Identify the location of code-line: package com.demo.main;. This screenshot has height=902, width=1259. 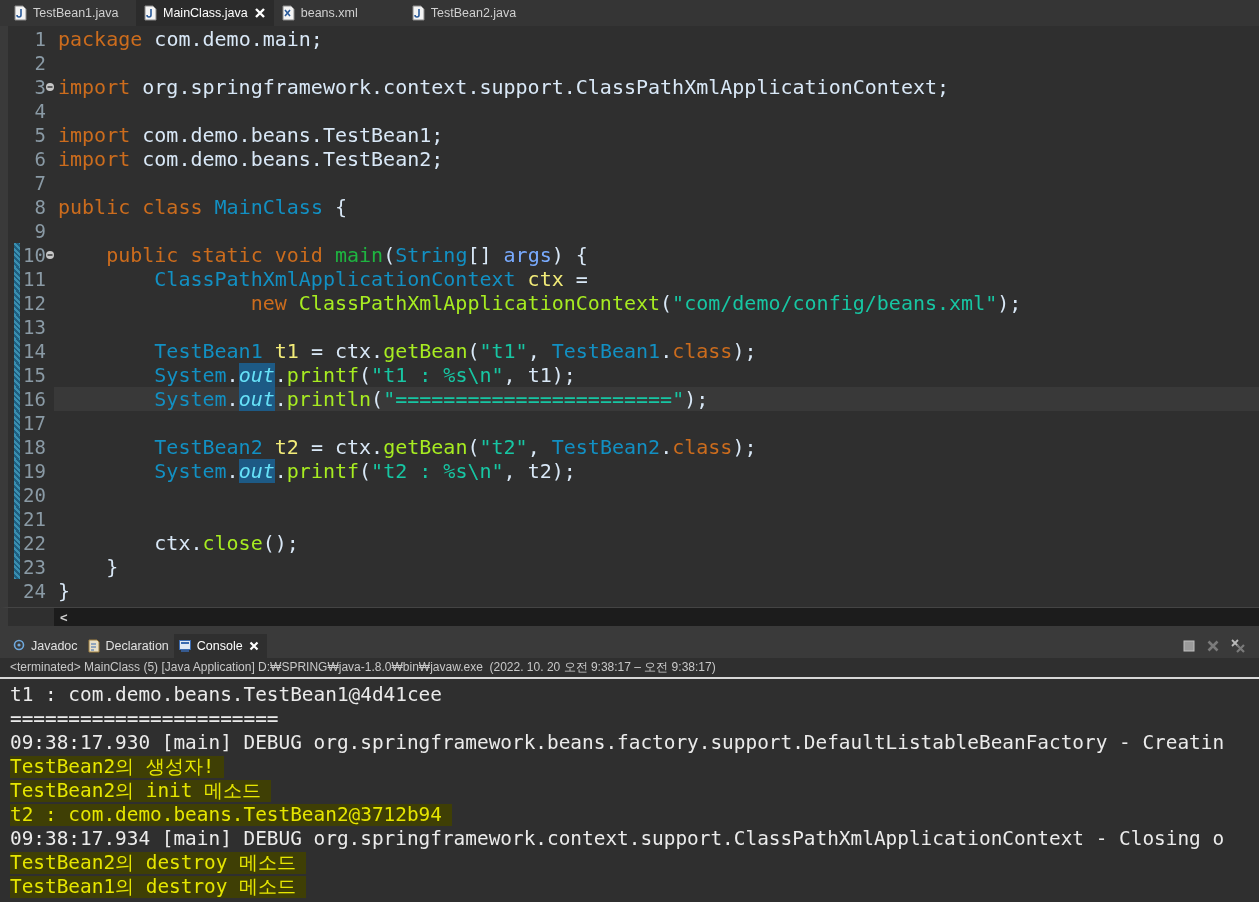
(190, 39).